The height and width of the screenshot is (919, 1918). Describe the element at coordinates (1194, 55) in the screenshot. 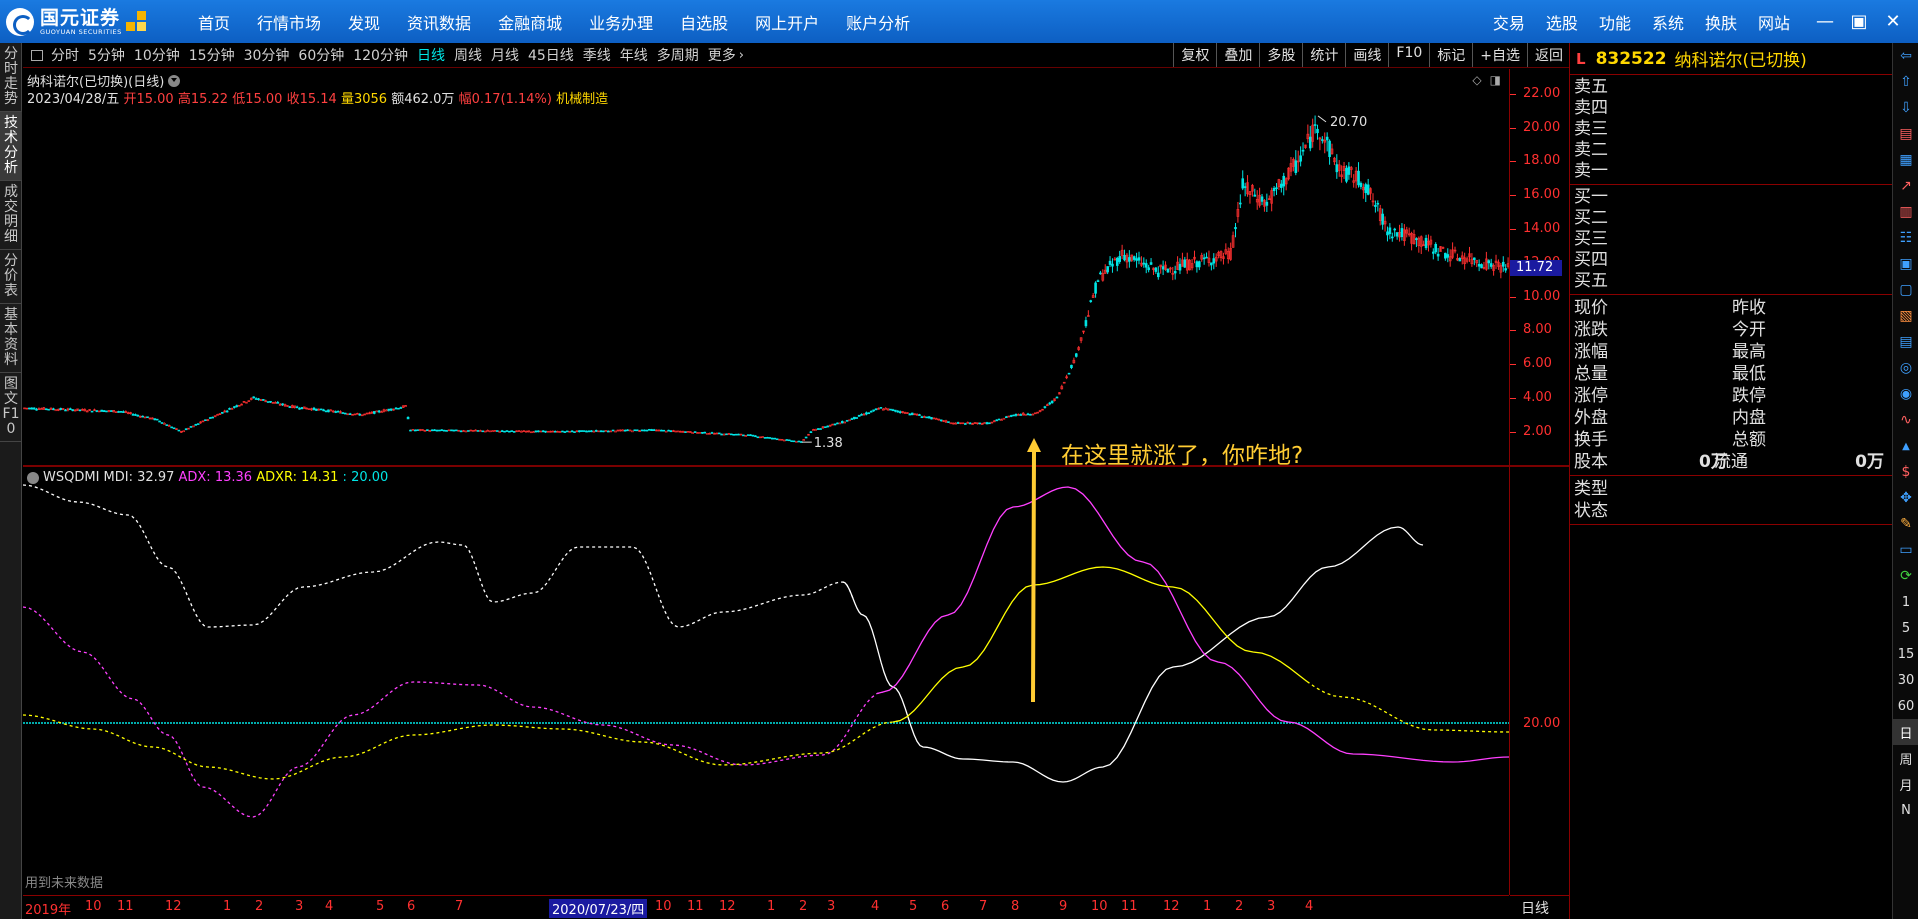

I see `tool-0: 复权` at that location.